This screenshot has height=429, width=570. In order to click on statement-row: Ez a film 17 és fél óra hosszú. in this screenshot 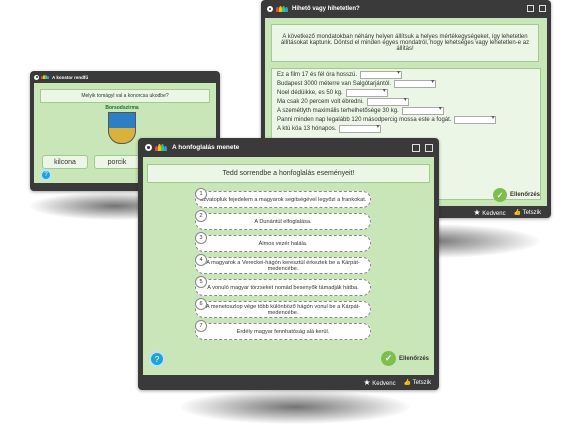, I will do `click(340, 74)`.